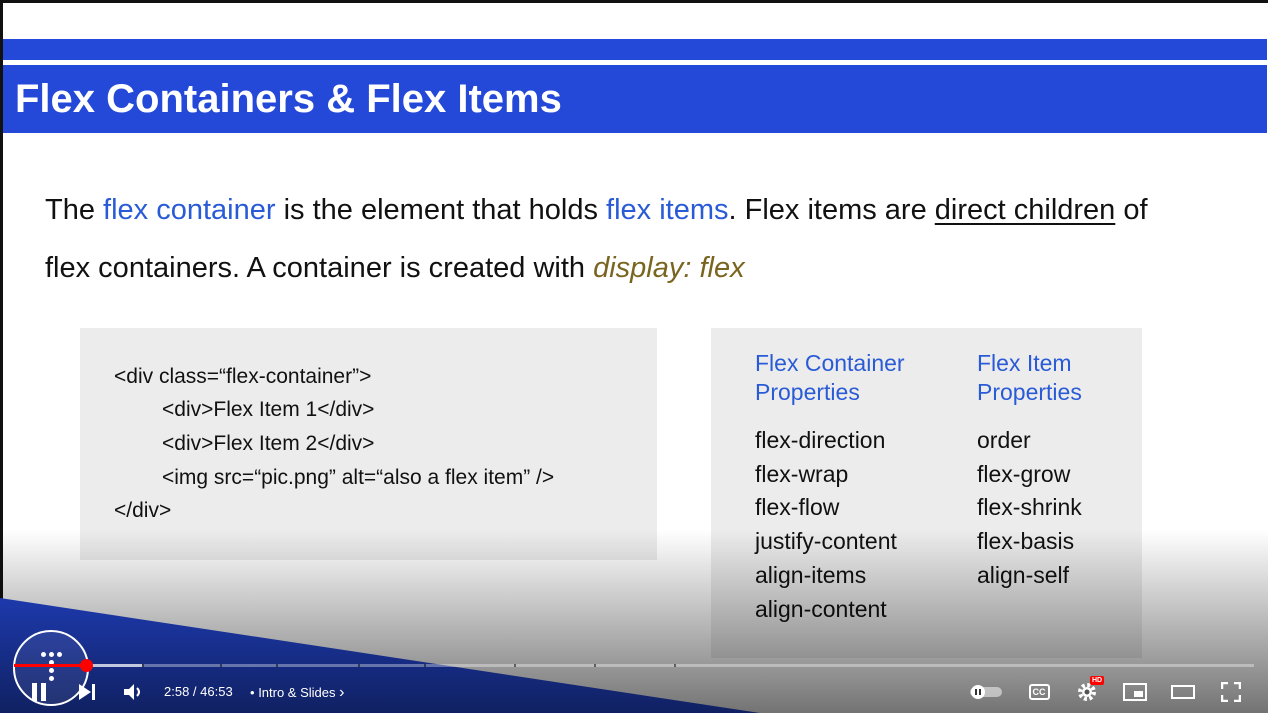 The width and height of the screenshot is (1274, 713). What do you see at coordinates (86, 665) in the screenshot?
I see `progress-scrubber` at bounding box center [86, 665].